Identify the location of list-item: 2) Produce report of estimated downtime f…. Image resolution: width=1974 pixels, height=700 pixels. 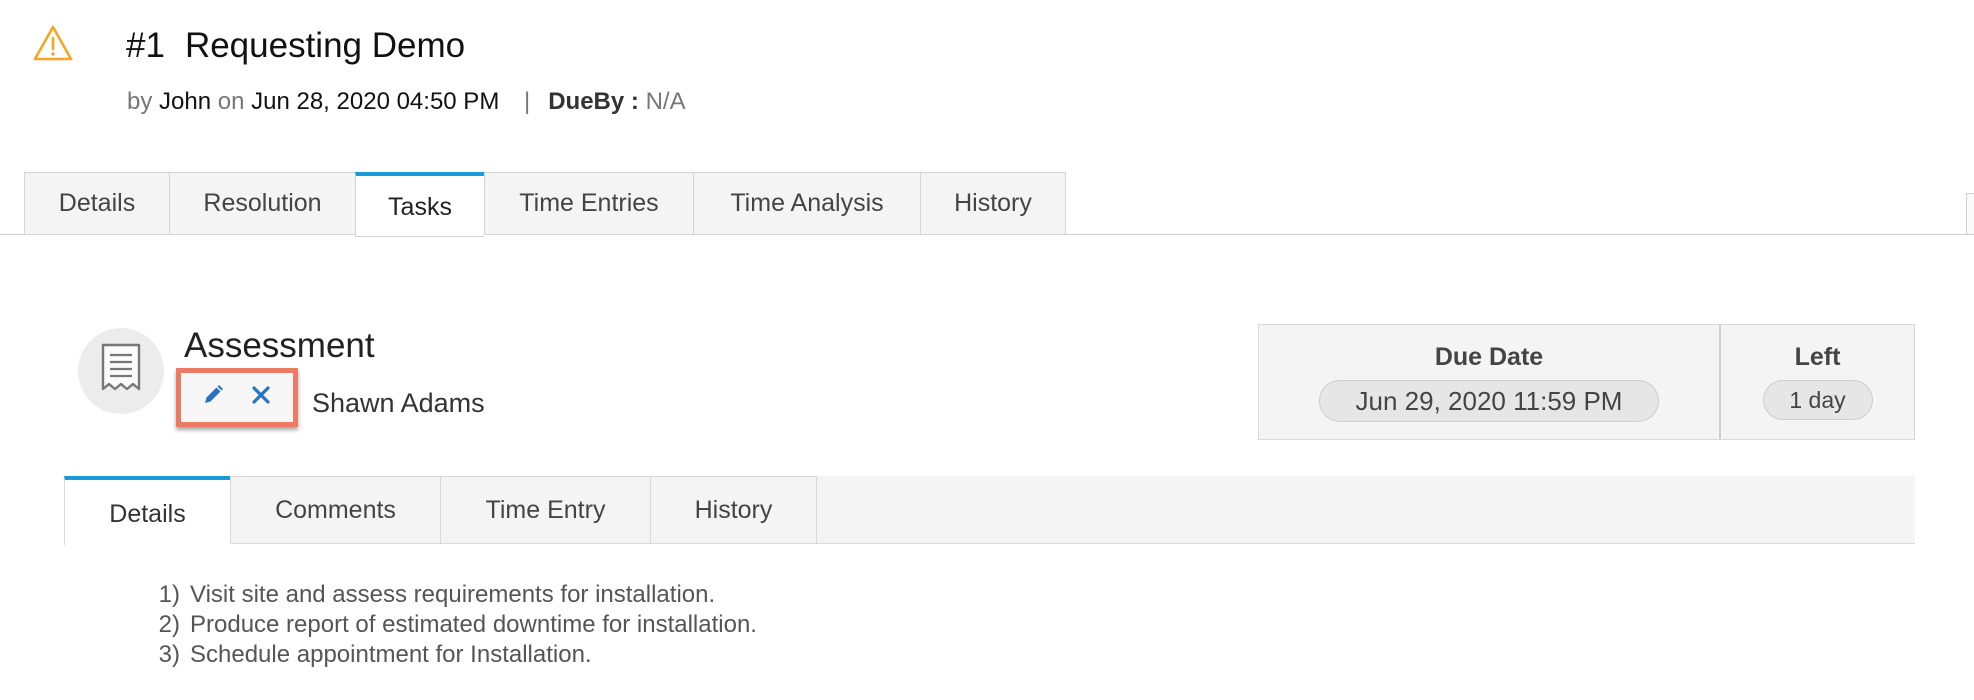
(449, 625).